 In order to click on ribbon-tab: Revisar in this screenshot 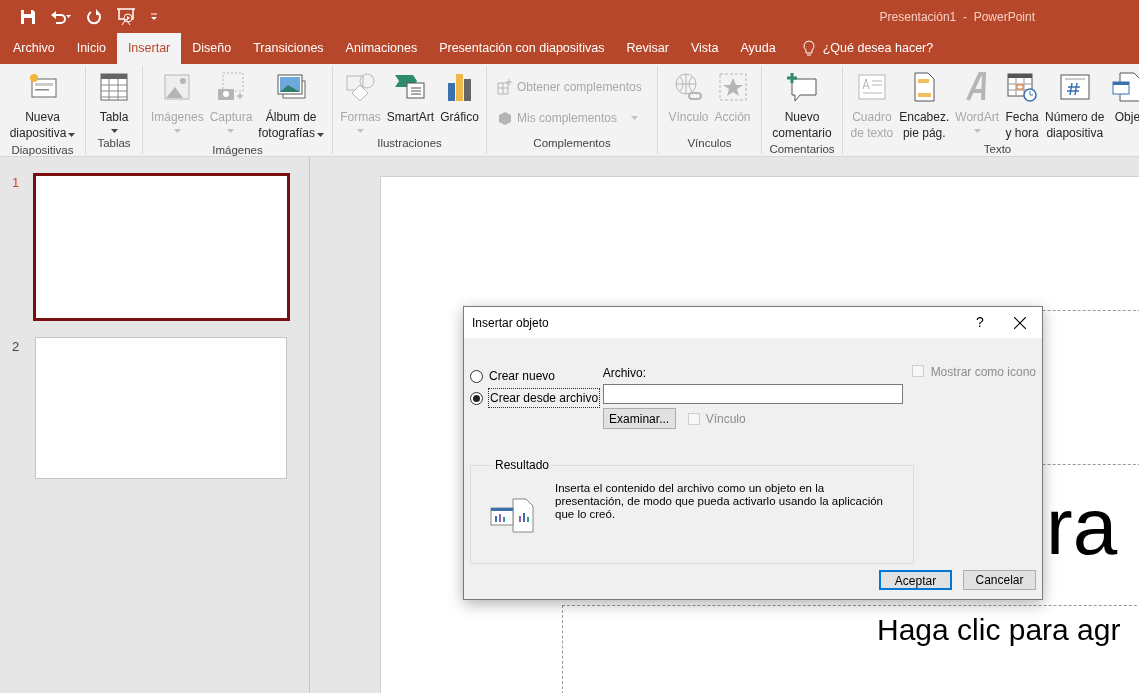, I will do `click(647, 48)`.